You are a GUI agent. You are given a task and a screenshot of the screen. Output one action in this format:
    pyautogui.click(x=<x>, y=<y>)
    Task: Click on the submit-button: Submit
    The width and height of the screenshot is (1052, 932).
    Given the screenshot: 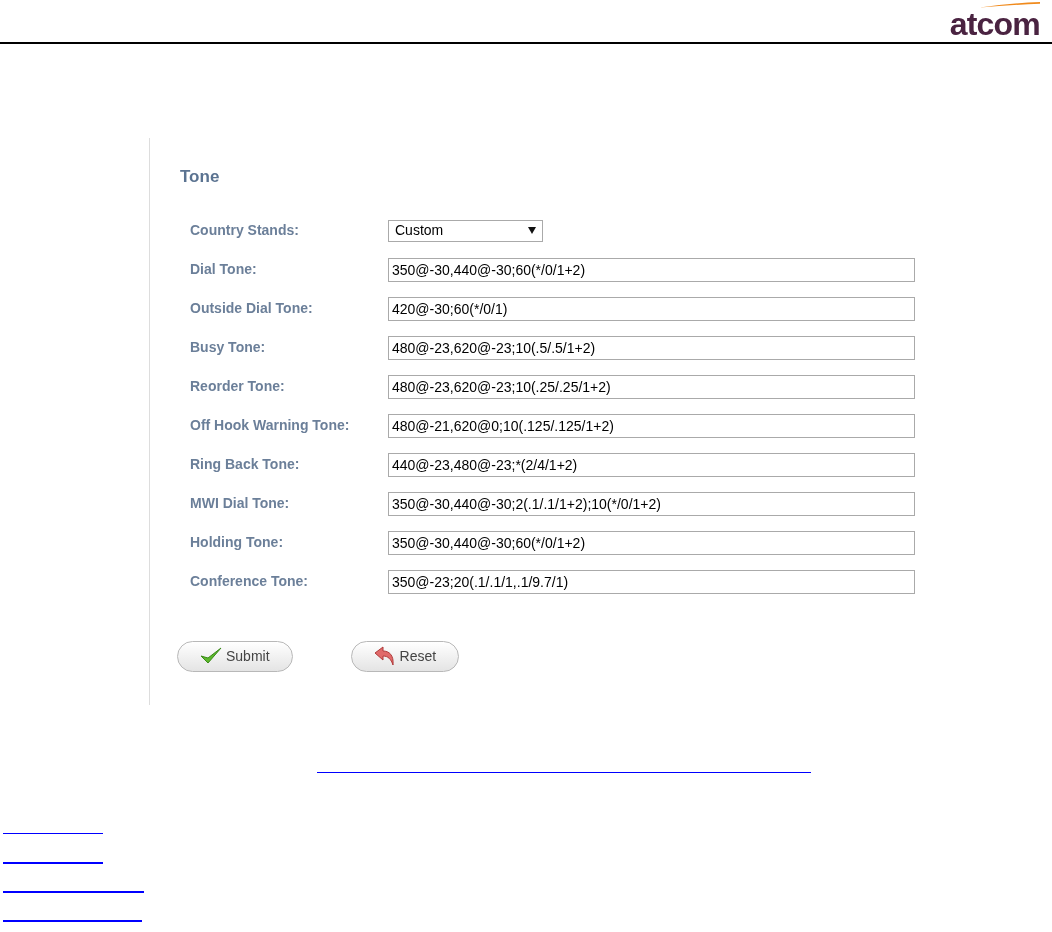 What is the action you would take?
    pyautogui.click(x=235, y=656)
    